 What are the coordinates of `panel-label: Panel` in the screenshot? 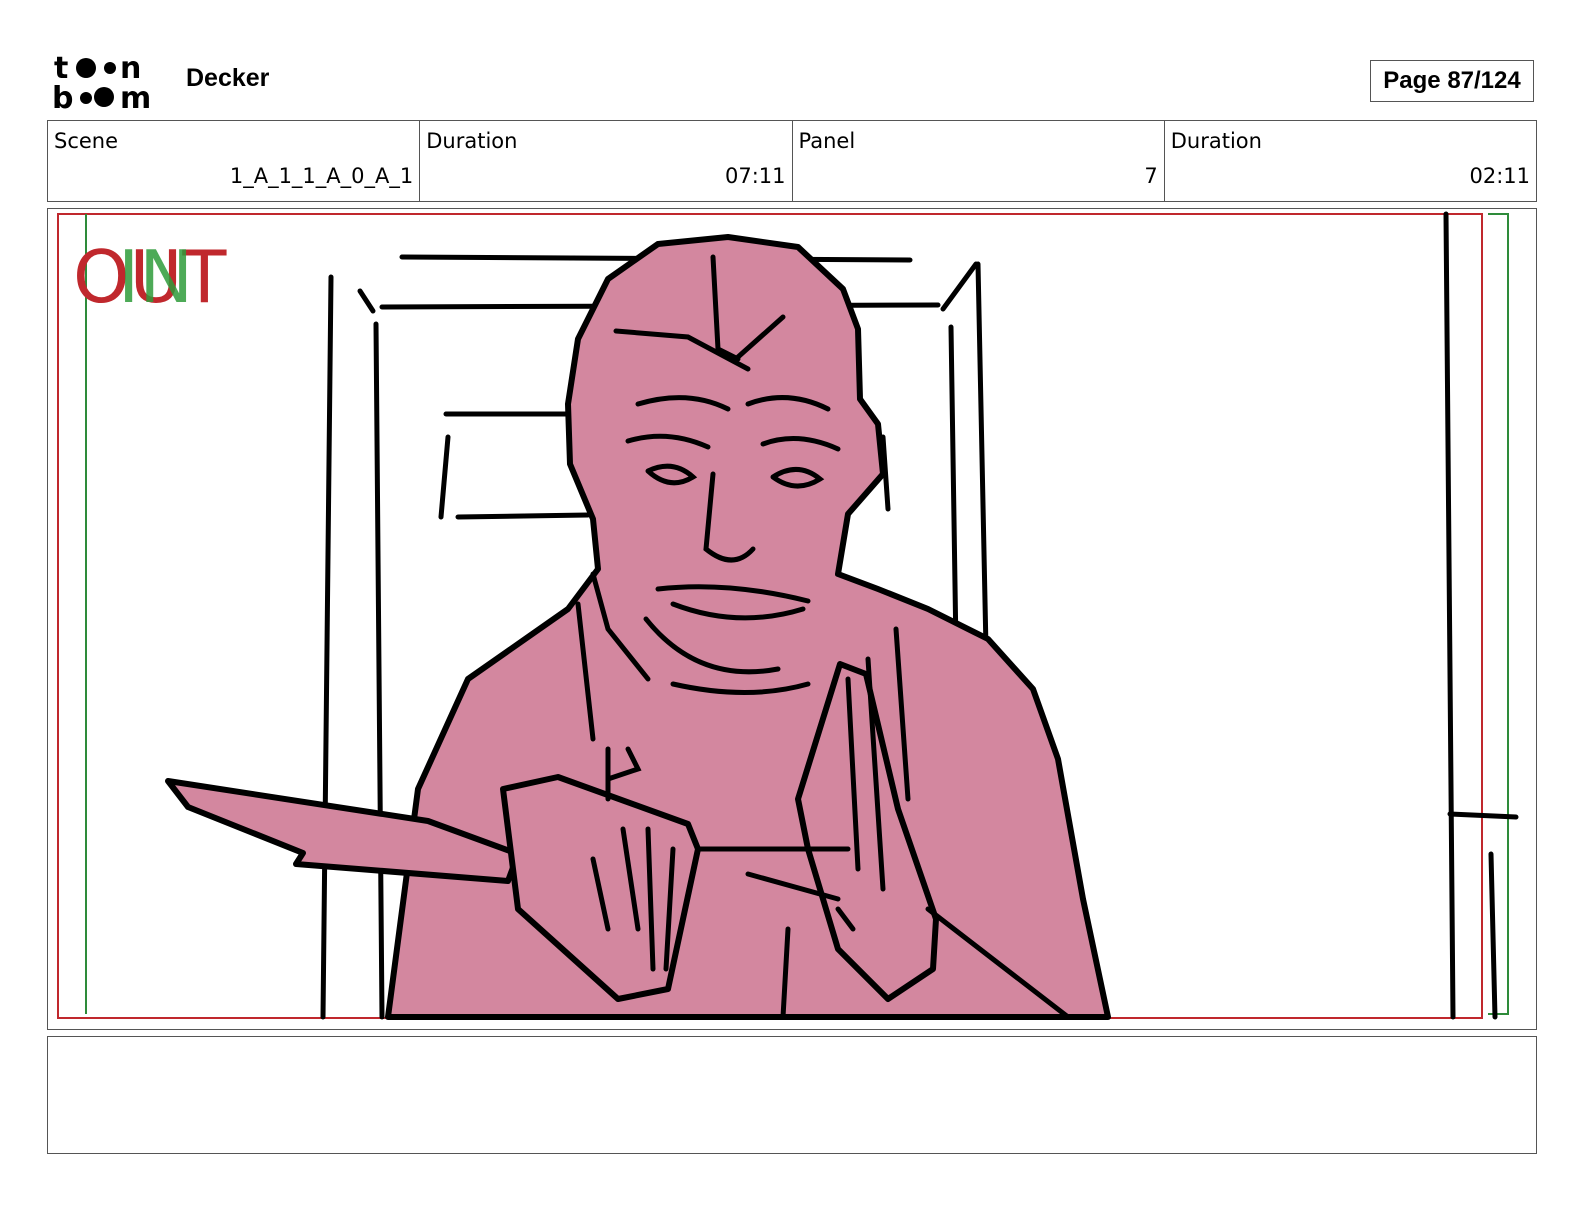 It's located at (827, 141).